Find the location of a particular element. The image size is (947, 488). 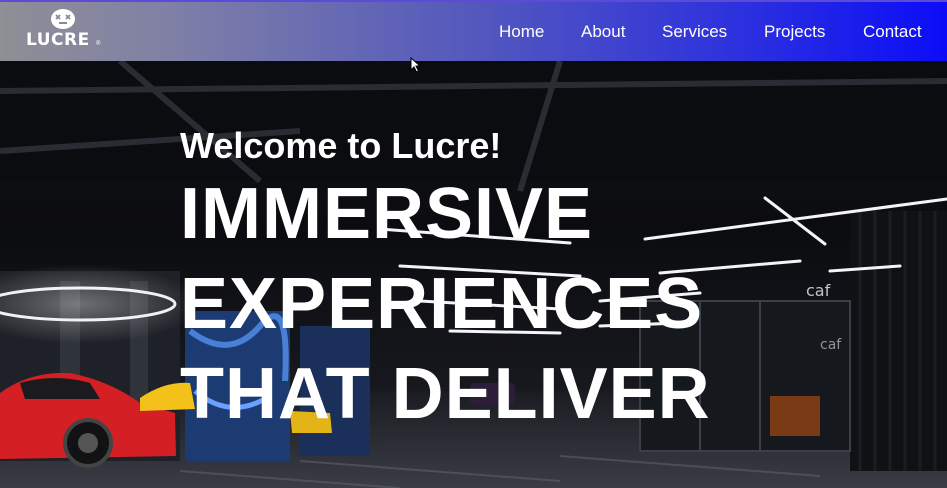

cafe-sign: caf is located at coordinates (818, 290).